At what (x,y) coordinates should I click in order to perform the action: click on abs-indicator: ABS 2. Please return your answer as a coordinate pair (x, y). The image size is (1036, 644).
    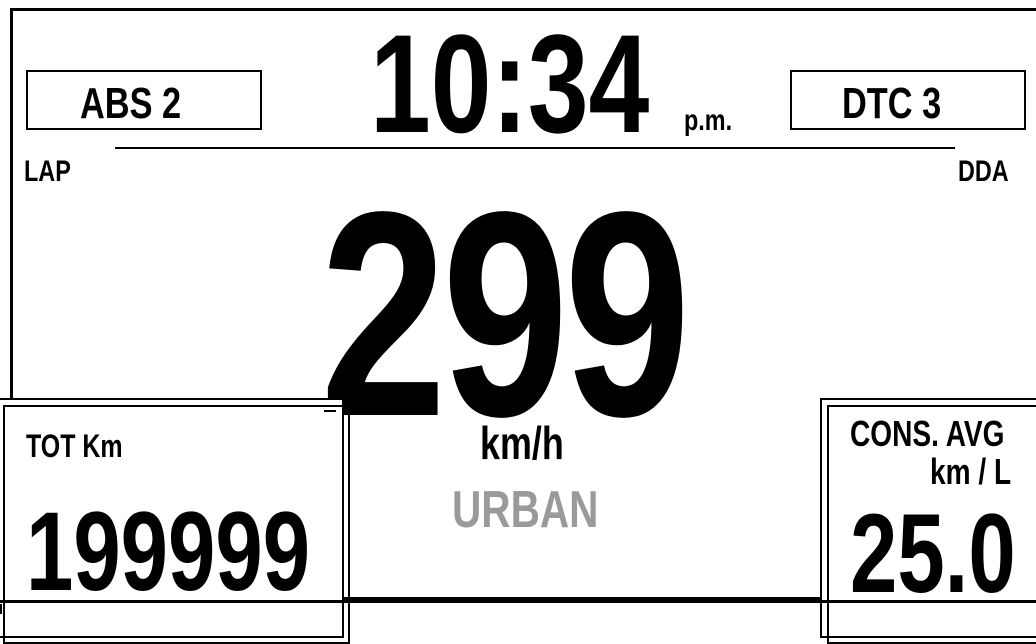
    Looking at the image, I should click on (144, 100).